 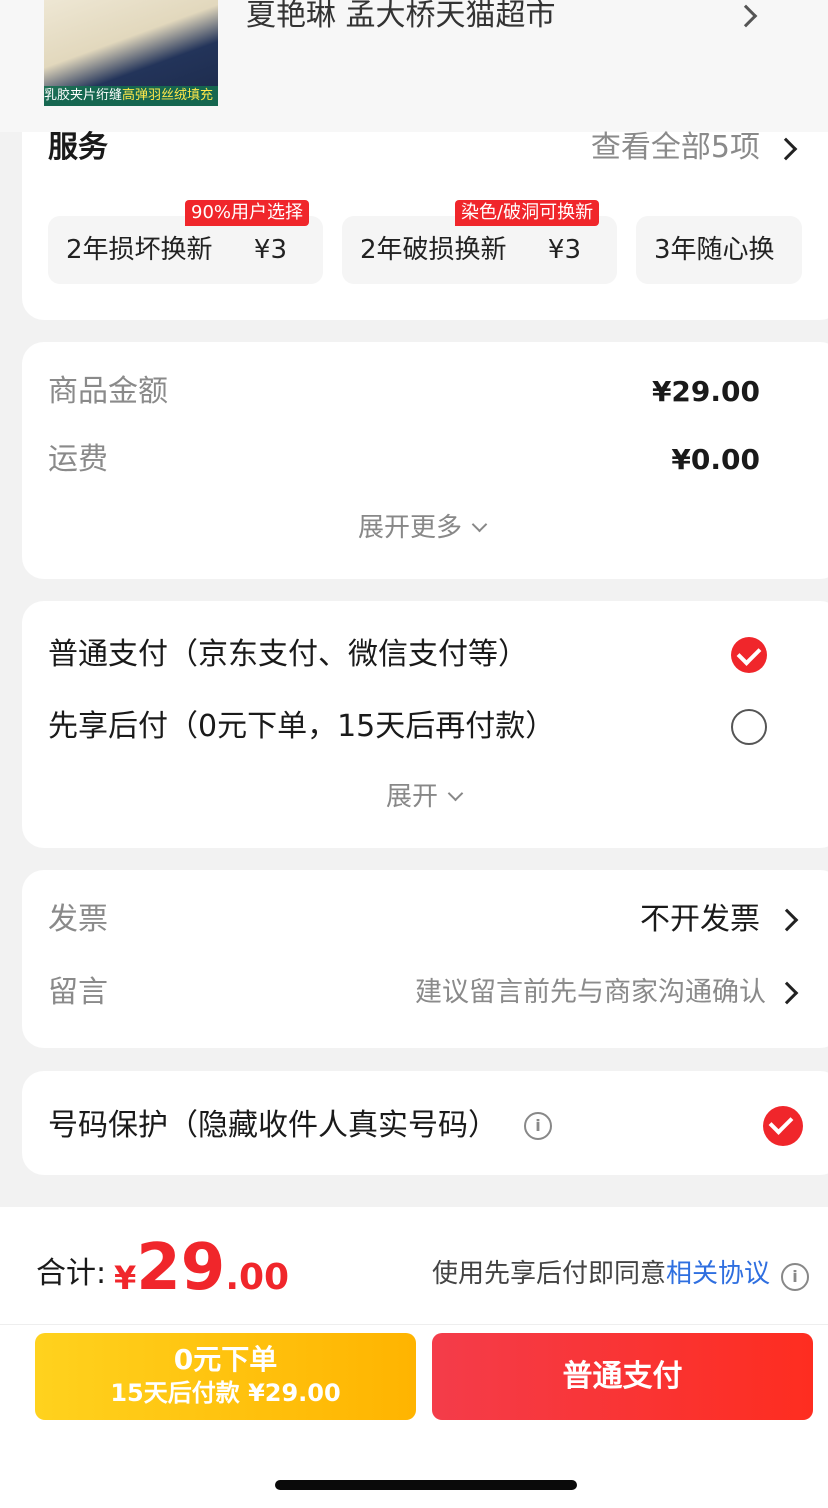 I want to click on expand-more-label: 展开更多, so click(x=410, y=528).